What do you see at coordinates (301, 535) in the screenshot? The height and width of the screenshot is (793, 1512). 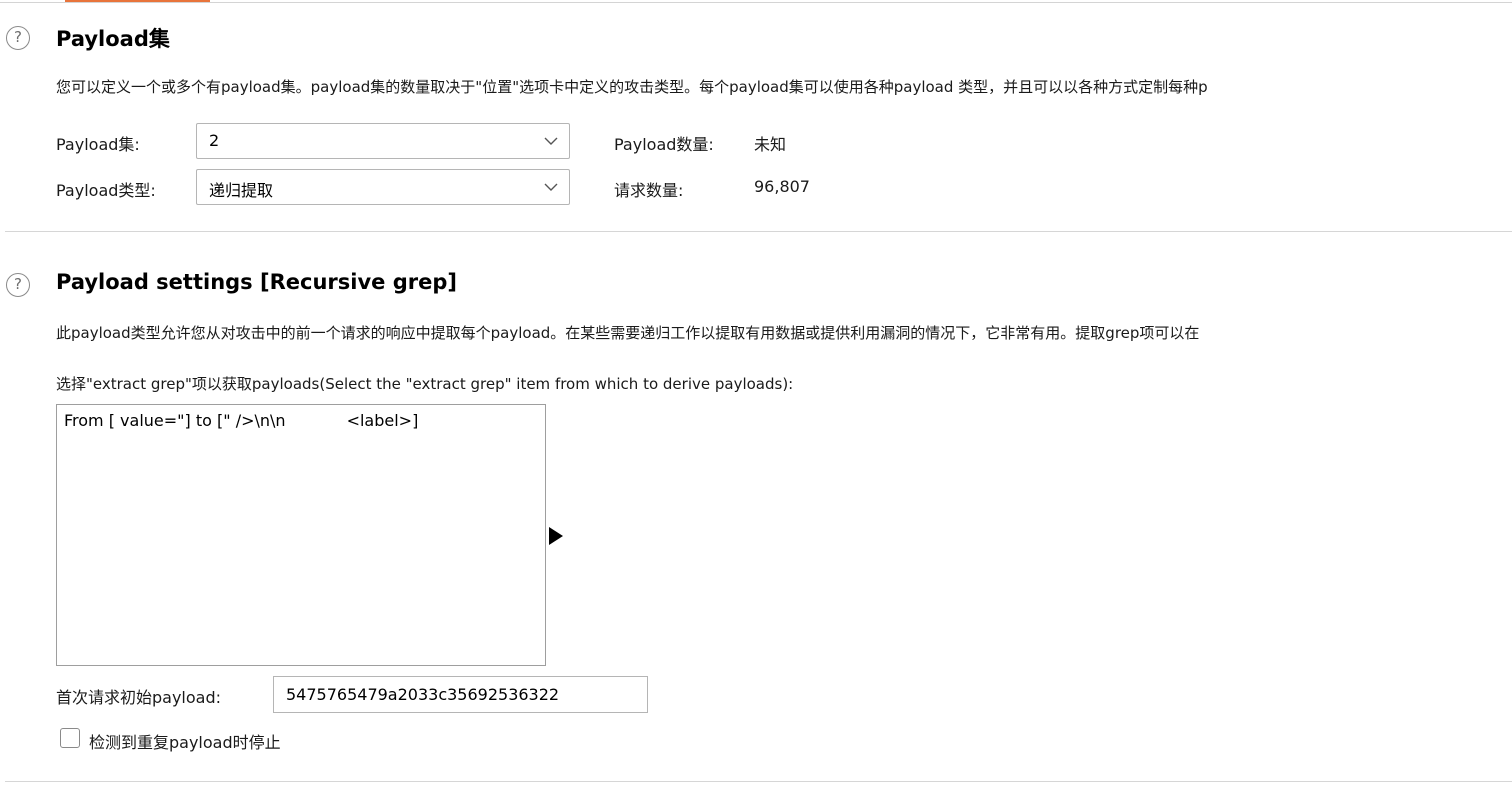 I see `extract-grep-list: From [ value="] to [" />\n\n <label>]` at bounding box center [301, 535].